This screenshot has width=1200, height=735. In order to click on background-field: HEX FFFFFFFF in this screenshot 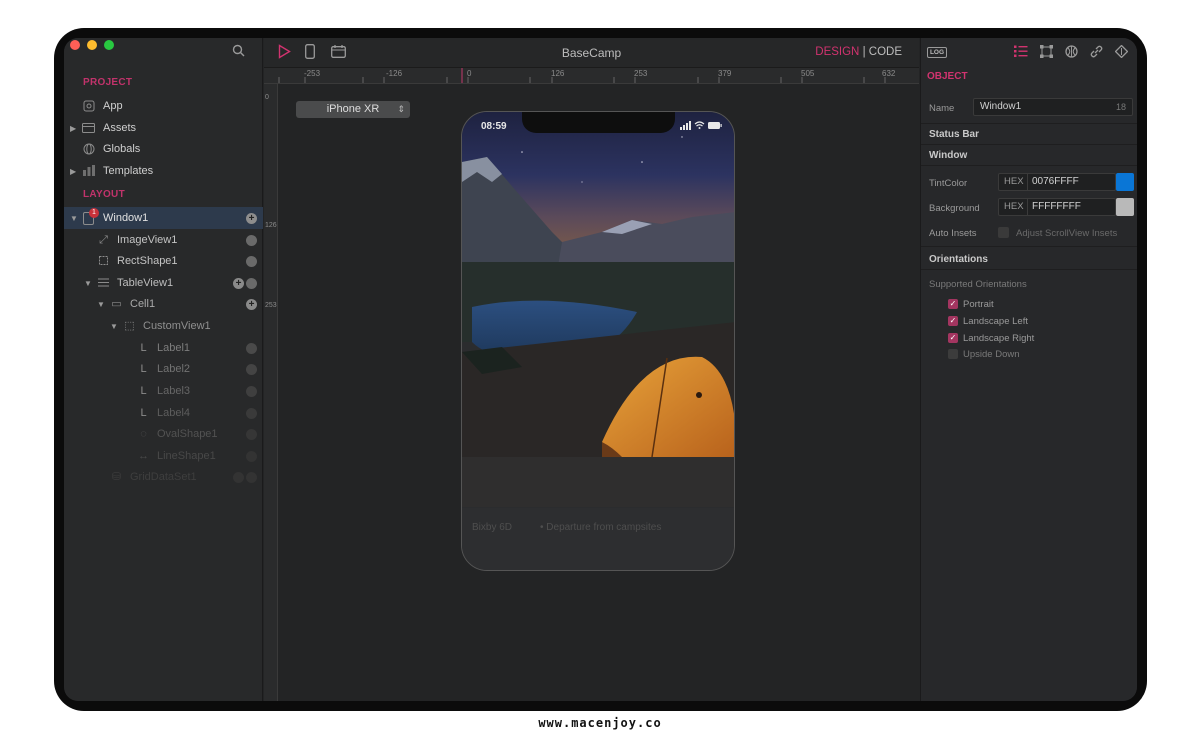, I will do `click(1057, 207)`.